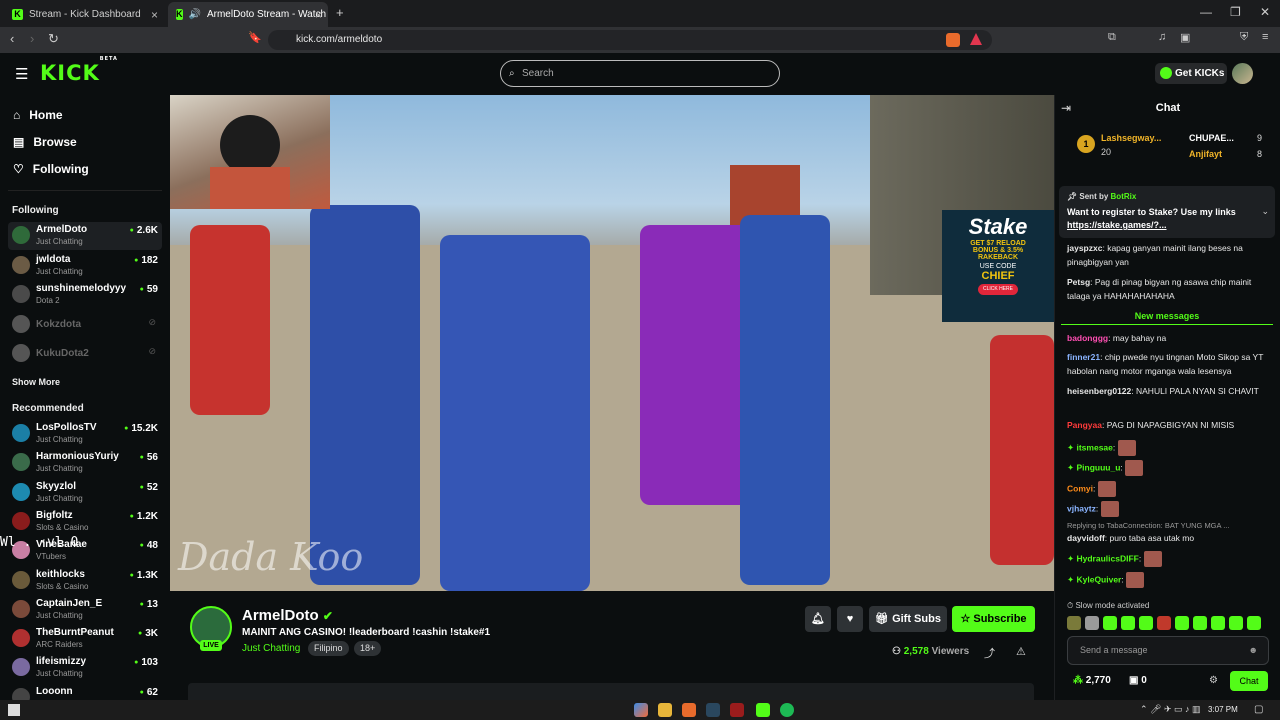 This screenshot has width=1280, height=720. Describe the element at coordinates (640, 73) in the screenshot. I see `search-input: ⌕ Search` at that location.